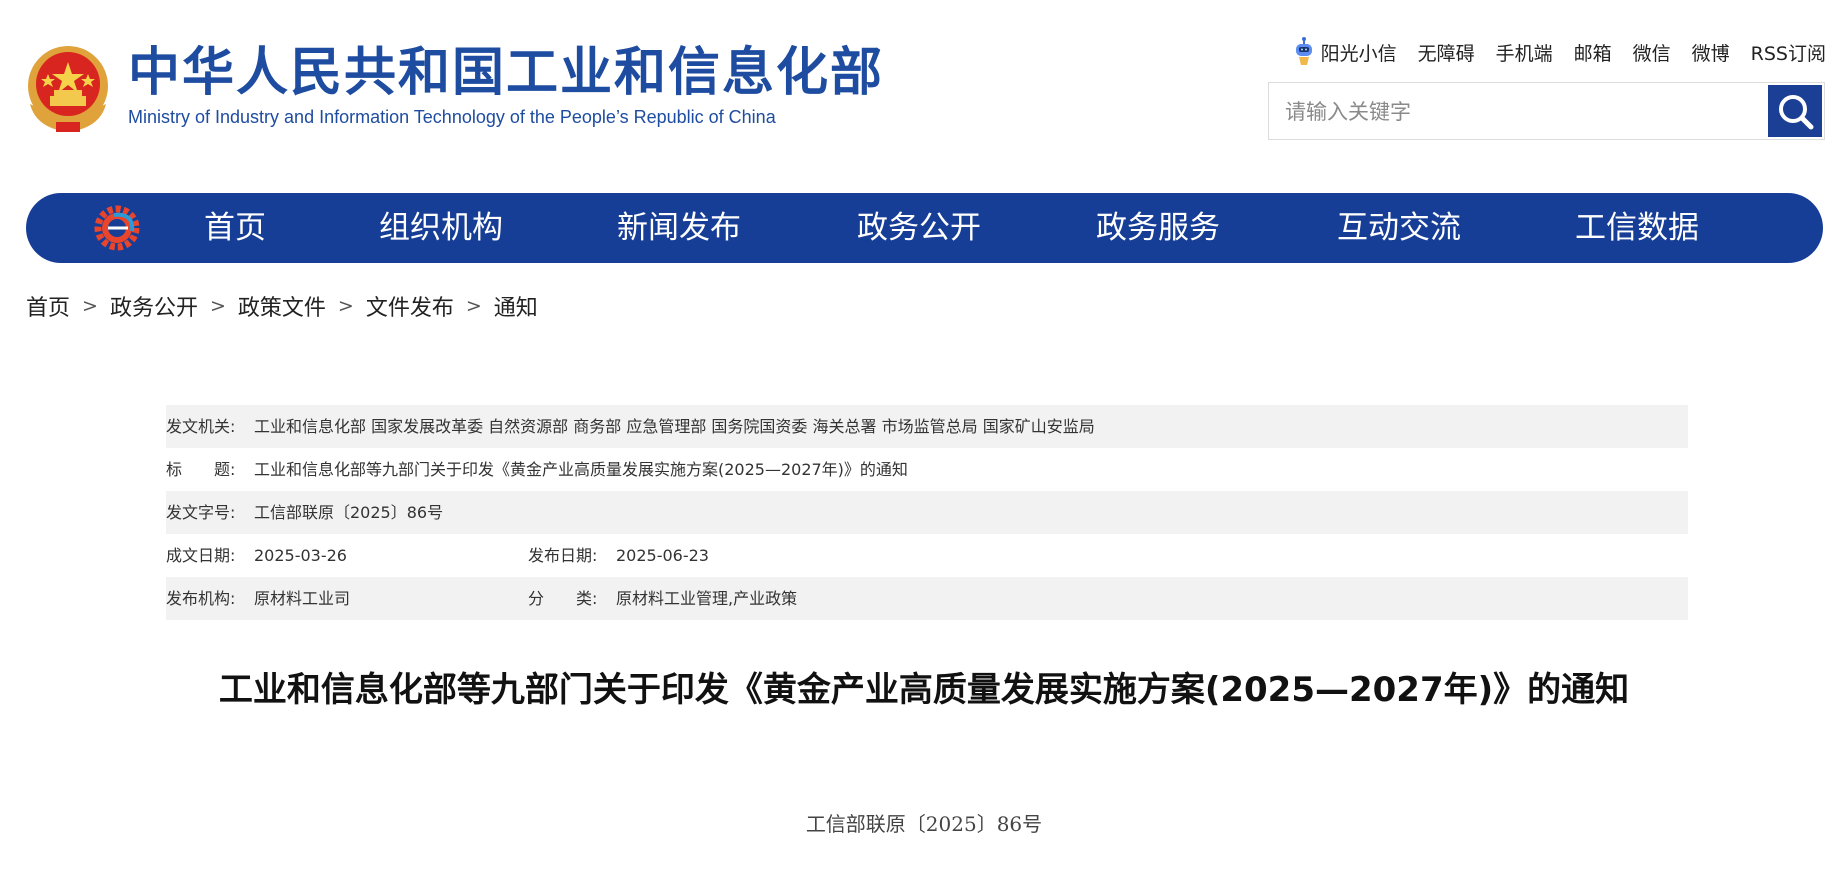 This screenshot has height=874, width=1848. I want to click on breadcrumb-policy-documents: 政策文件, so click(282, 306).